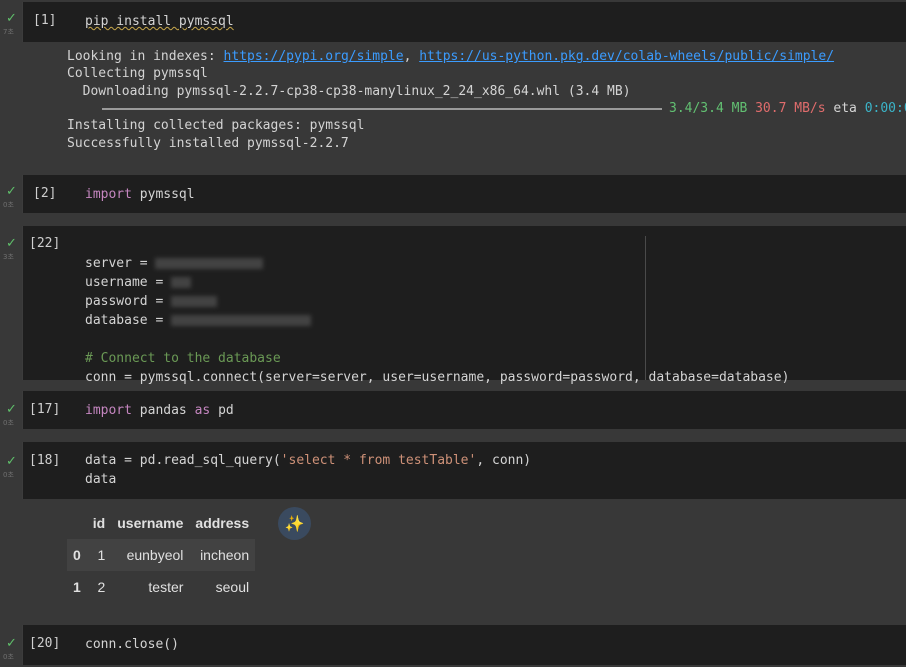  What do you see at coordinates (183, 460) in the screenshot?
I see `code-text: data = pd.read_sql_query(` at bounding box center [183, 460].